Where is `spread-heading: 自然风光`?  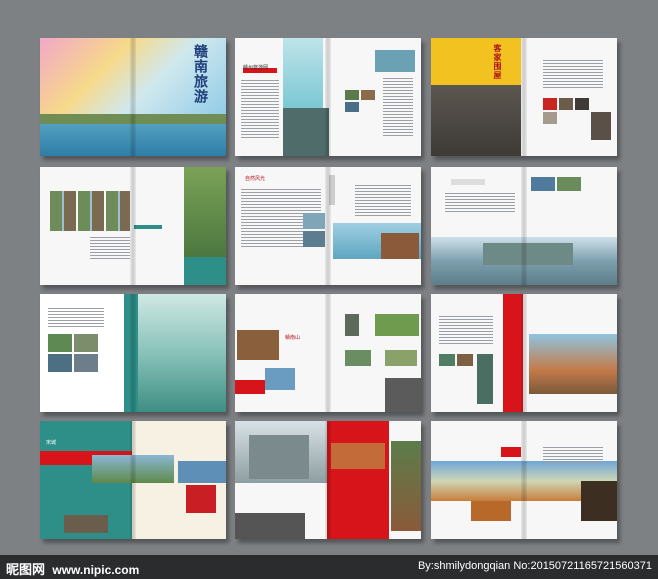 spread-heading: 自然风光 is located at coordinates (255, 179).